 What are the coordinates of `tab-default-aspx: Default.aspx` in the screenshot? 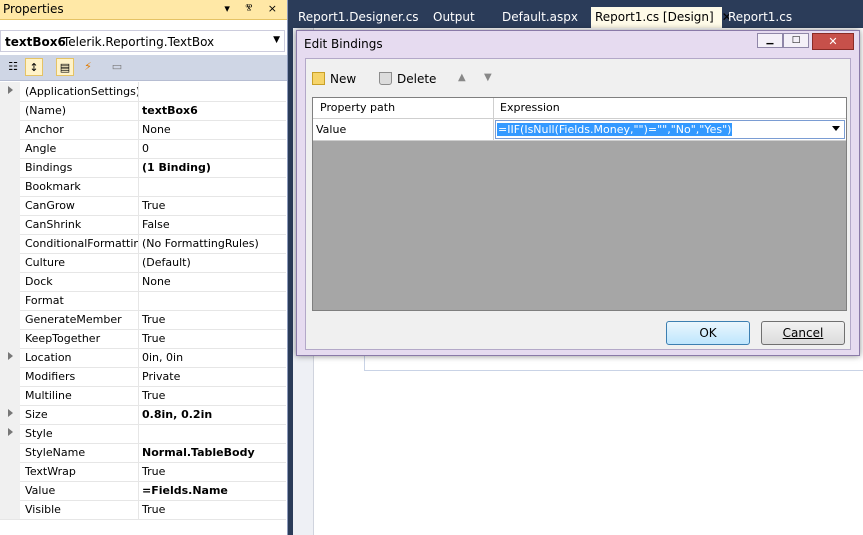 It's located at (540, 17).